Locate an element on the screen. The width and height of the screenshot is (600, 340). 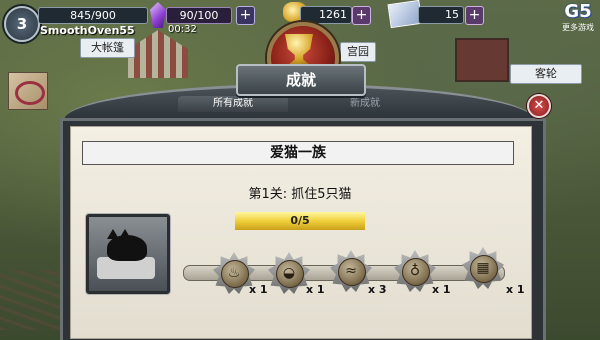
add-coins-button: + is located at coordinates (361, 15).